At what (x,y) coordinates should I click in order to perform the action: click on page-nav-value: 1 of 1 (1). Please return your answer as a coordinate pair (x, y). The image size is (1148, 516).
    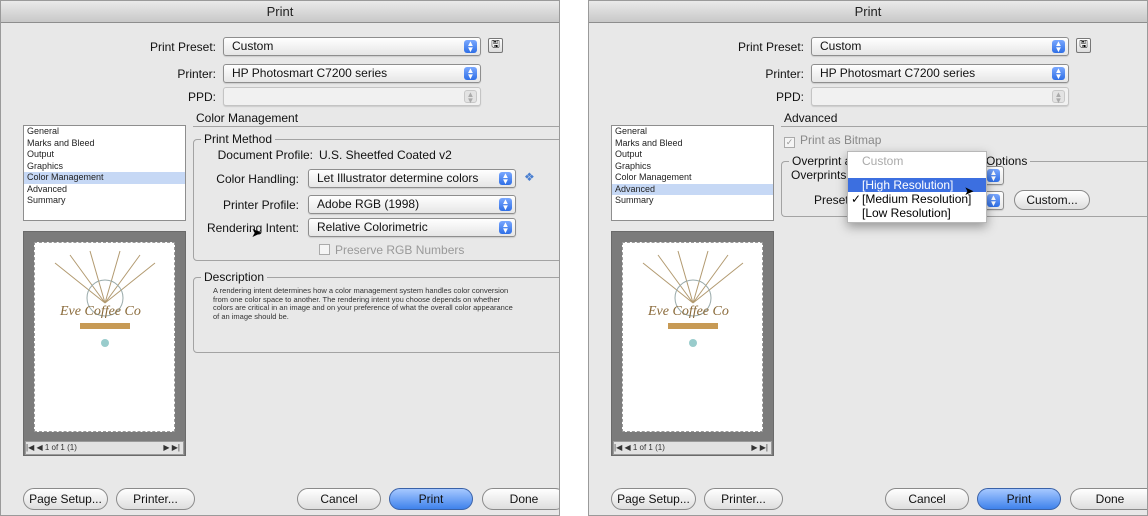
    Looking at the image, I should click on (60, 447).